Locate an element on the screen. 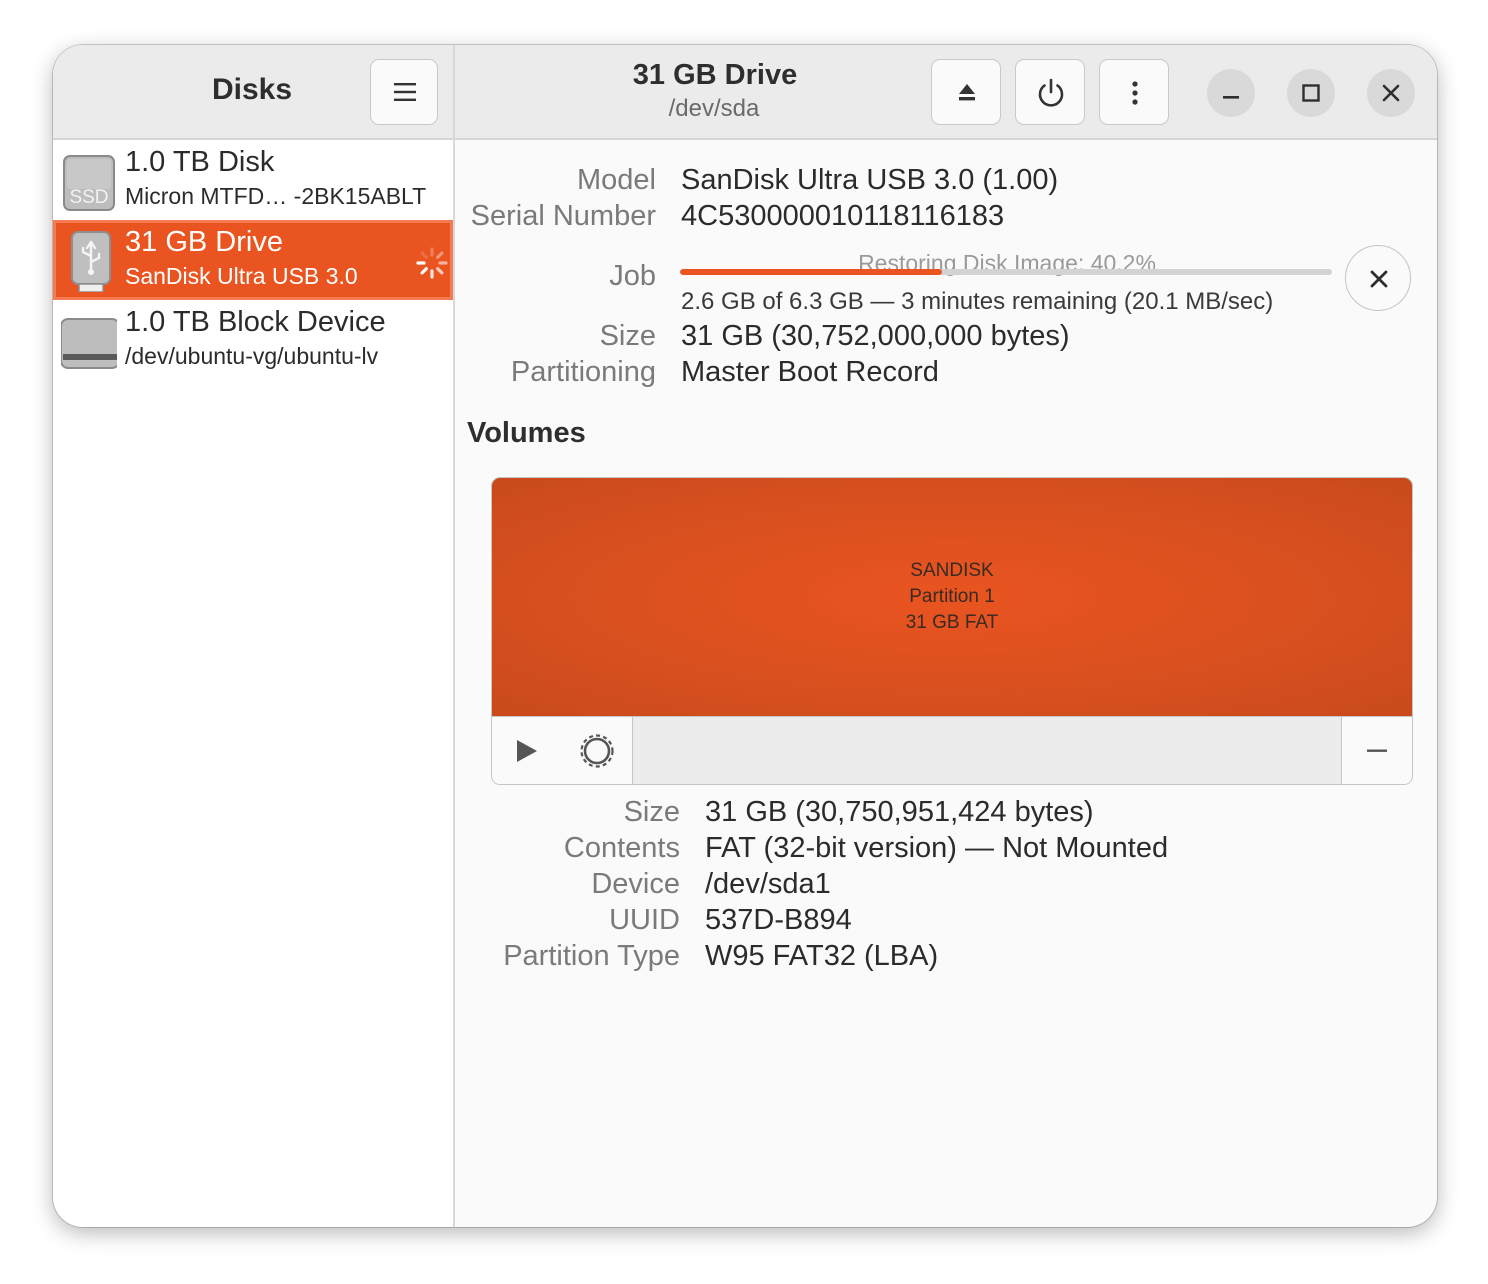  partition-detail: 31 GB FAT is located at coordinates (952, 622).